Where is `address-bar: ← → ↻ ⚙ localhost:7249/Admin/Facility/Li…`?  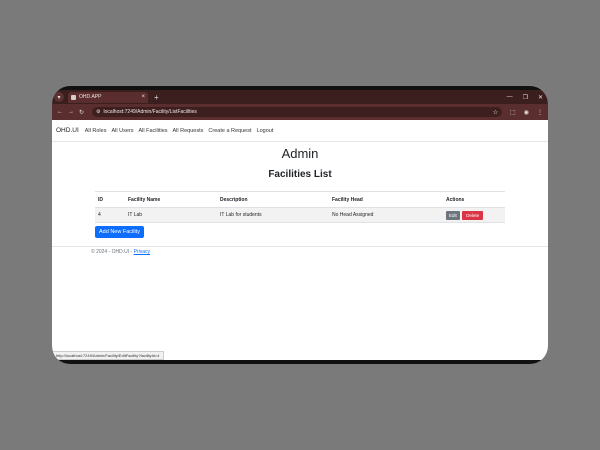
address-bar: ← → ↻ ⚙ localhost:7249/Admin/Facility/Li… is located at coordinates (300, 112).